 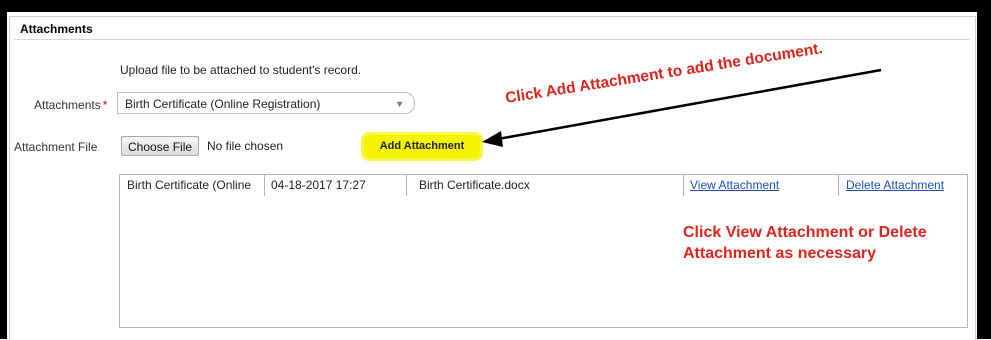 I want to click on attachment-file-label: Attachment File, so click(x=56, y=147).